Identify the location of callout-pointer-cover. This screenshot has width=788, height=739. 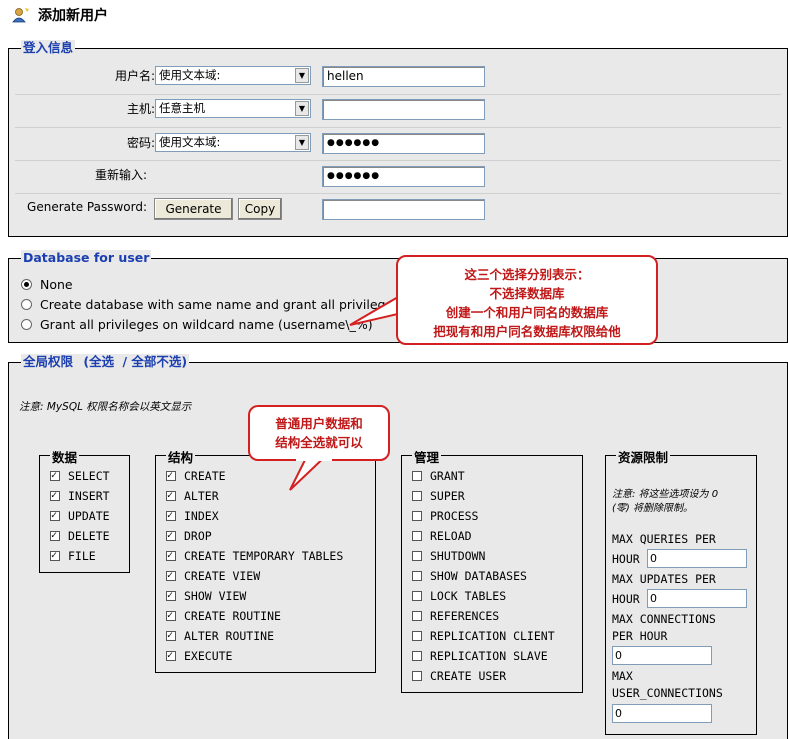
(405, 309).